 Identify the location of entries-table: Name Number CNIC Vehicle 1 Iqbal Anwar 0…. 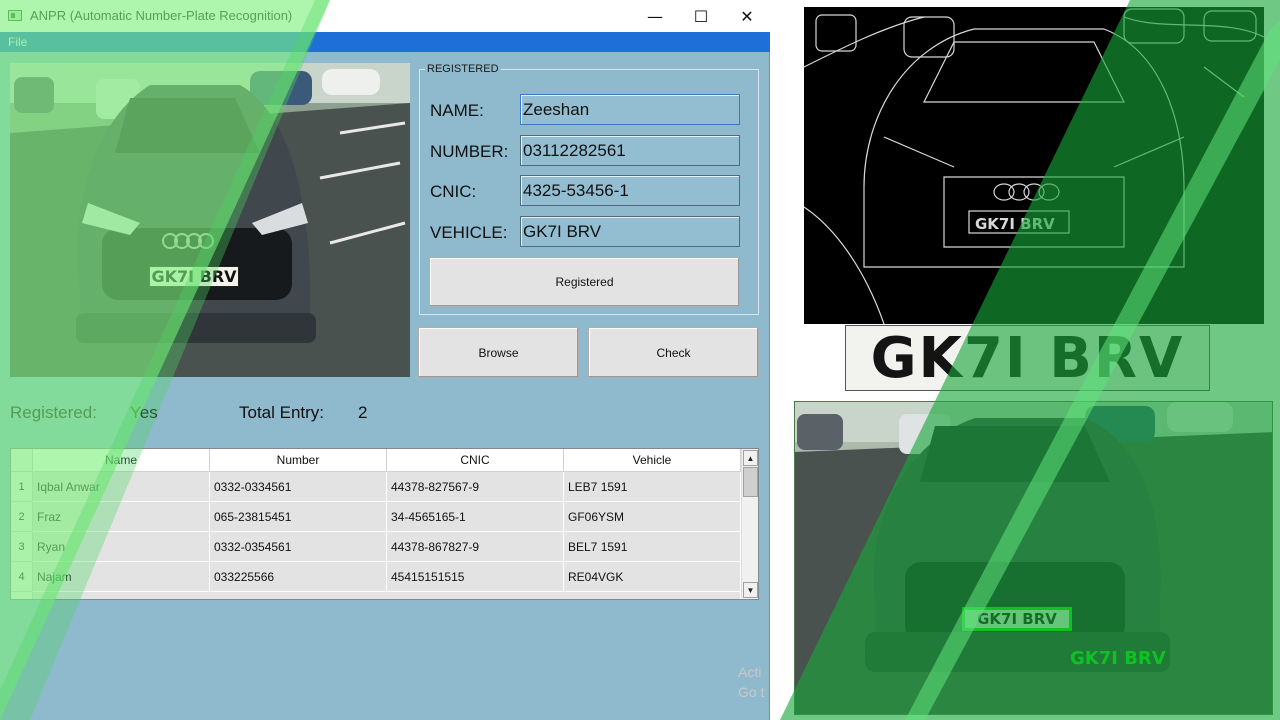
(384, 524).